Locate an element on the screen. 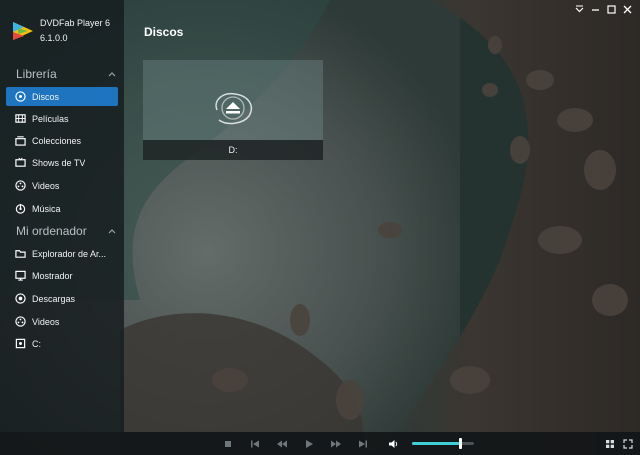 This screenshot has width=640, height=455. sidebar-item-mostrador: Mostrador is located at coordinates (62, 275).